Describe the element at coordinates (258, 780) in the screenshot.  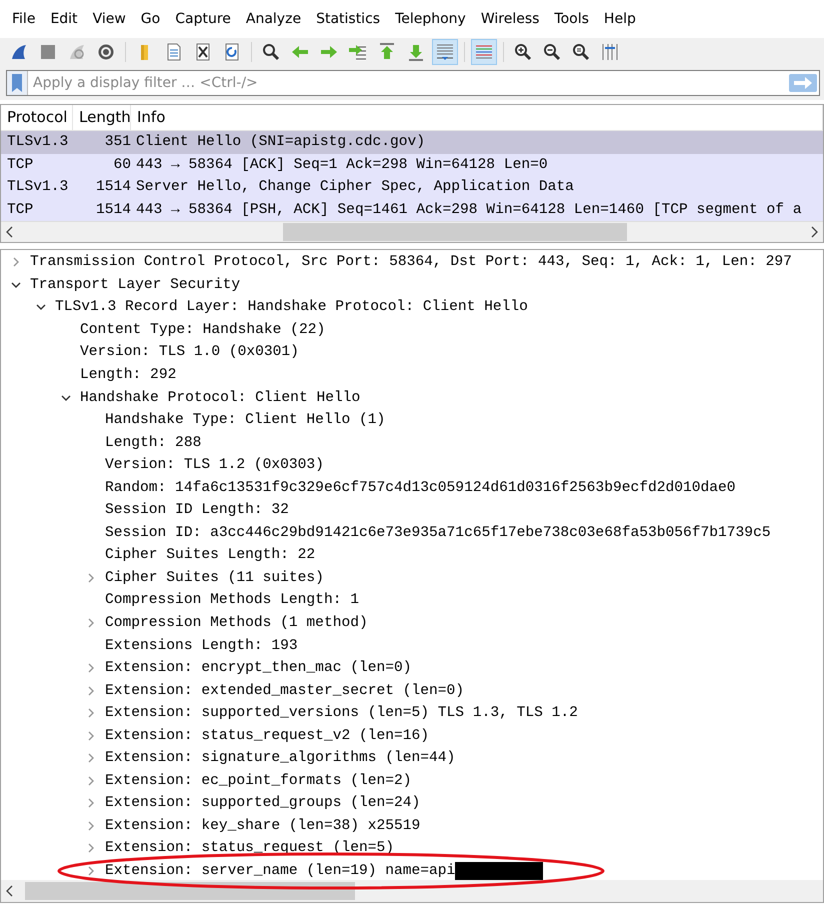
I see `tree-item: Extension: ec_point_formats (len=2)` at that location.